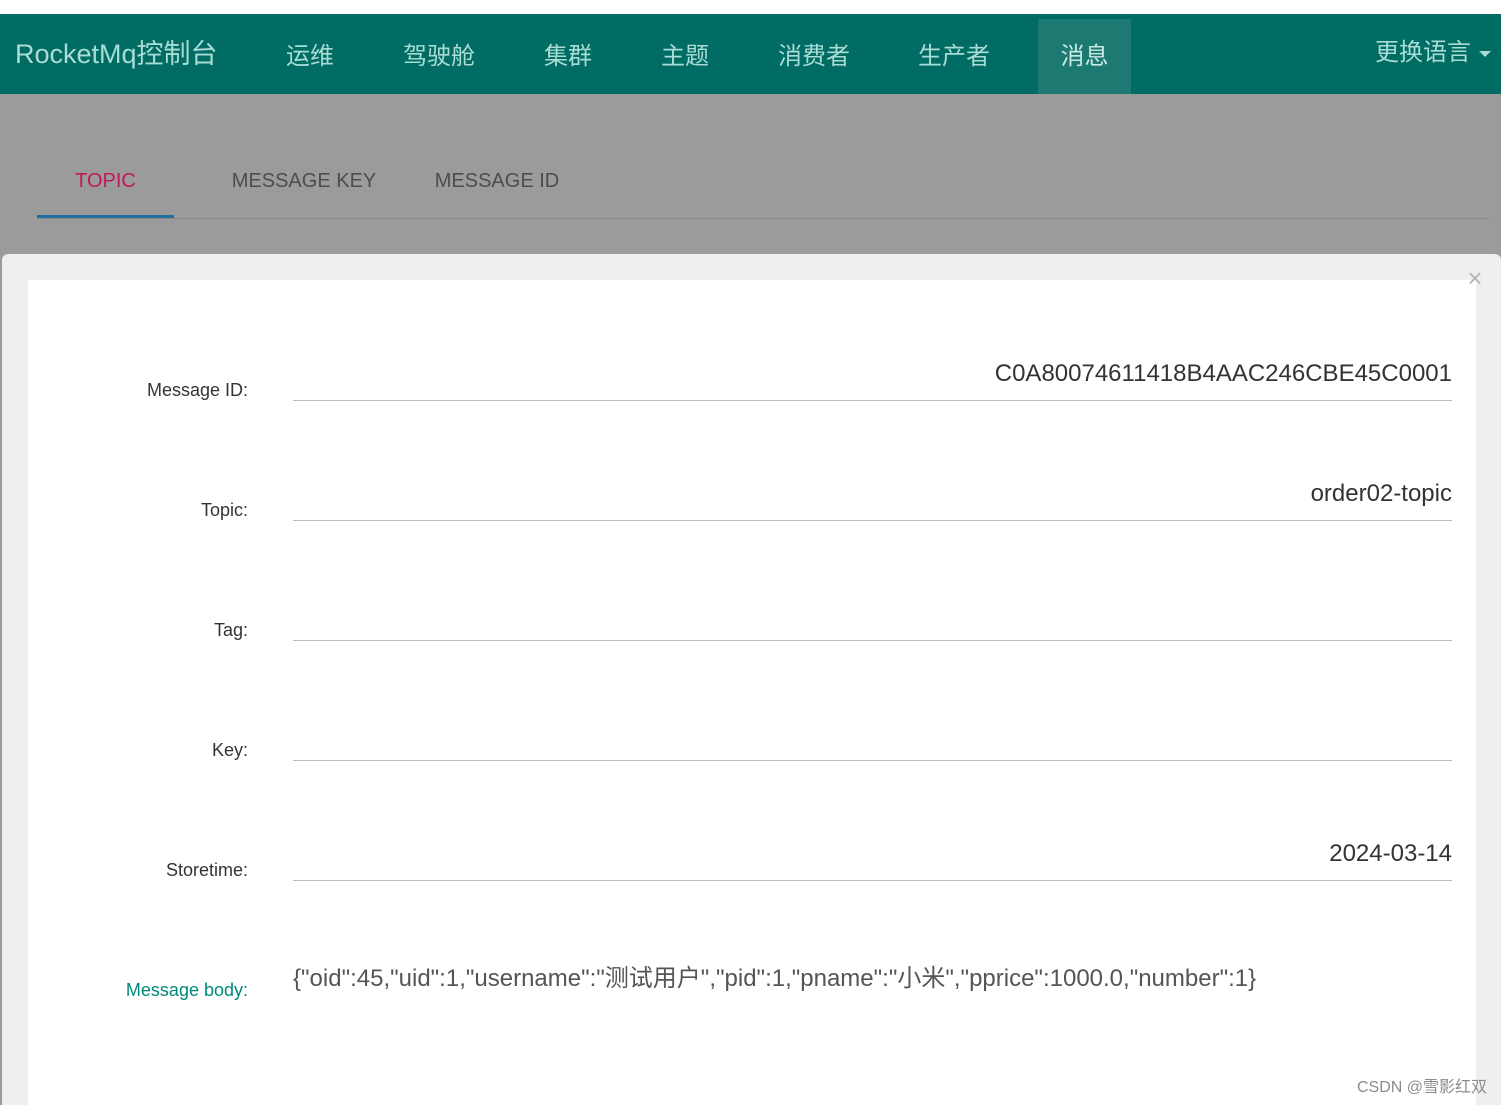 The image size is (1501, 1105). Describe the element at coordinates (186, 990) in the screenshot. I see `message-body-label: Message body:` at that location.